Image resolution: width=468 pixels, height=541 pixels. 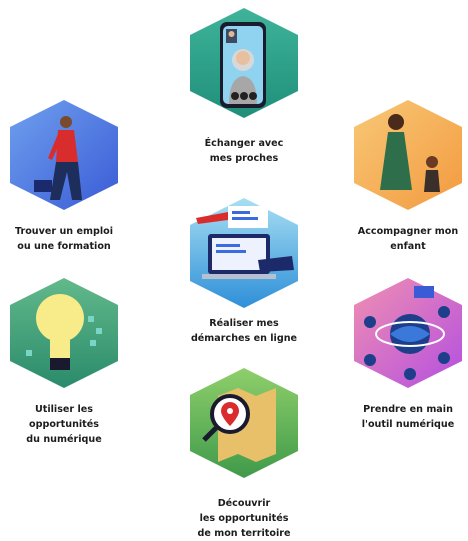 What do you see at coordinates (244, 158) in the screenshot?
I see `caption-line: mes proches` at bounding box center [244, 158].